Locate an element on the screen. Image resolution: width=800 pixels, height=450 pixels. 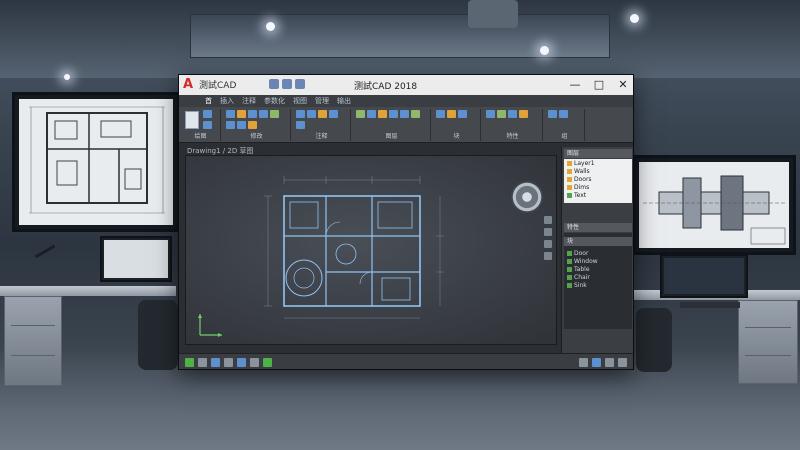
ribbon-group-label: 特性 is located at coordinates (512, 136).